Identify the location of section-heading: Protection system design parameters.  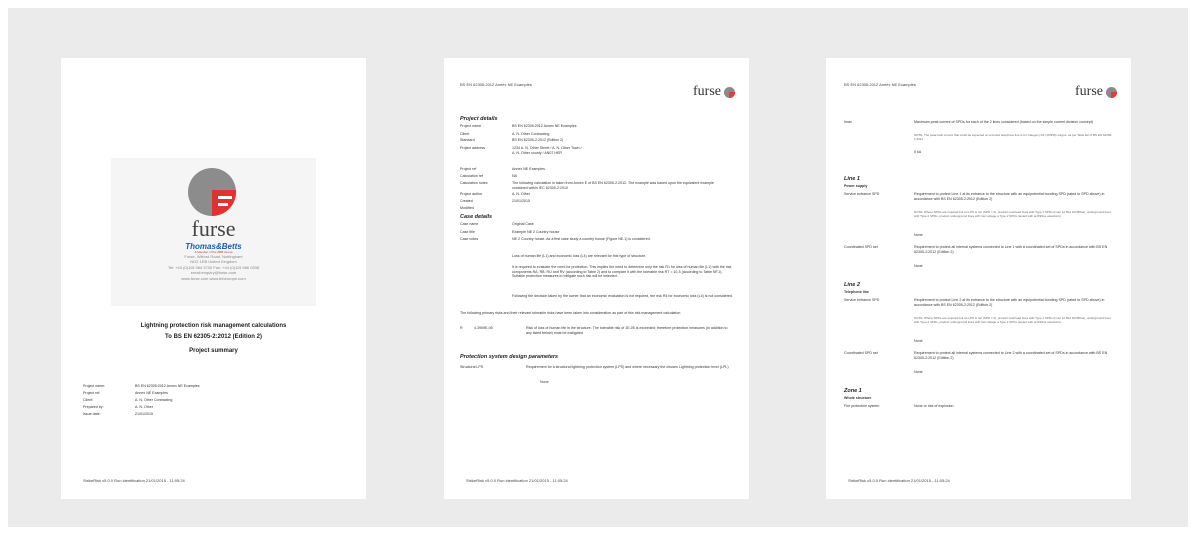
(509, 357).